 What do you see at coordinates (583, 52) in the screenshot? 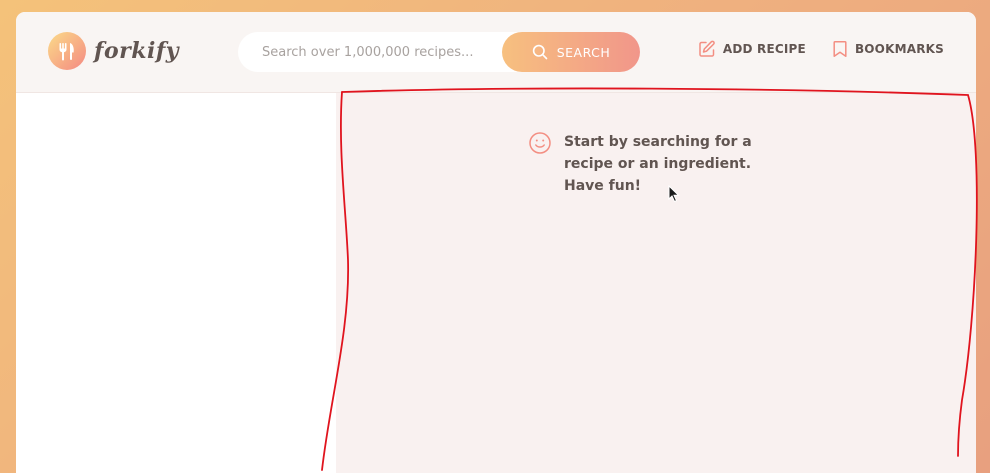
I see `search-button-label: SEARCH` at bounding box center [583, 52].